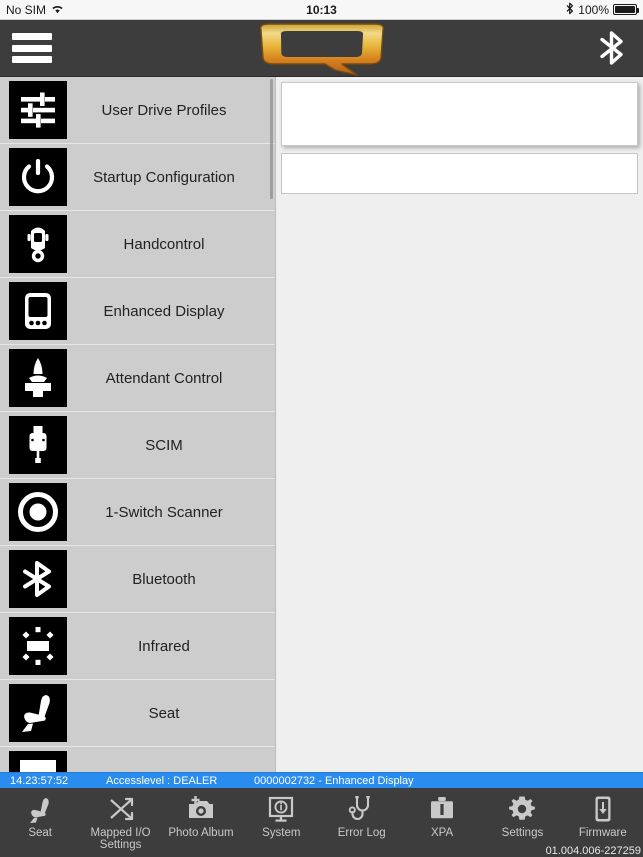 The width and height of the screenshot is (643, 857). What do you see at coordinates (626, 9) in the screenshot?
I see `battery-icon` at bounding box center [626, 9].